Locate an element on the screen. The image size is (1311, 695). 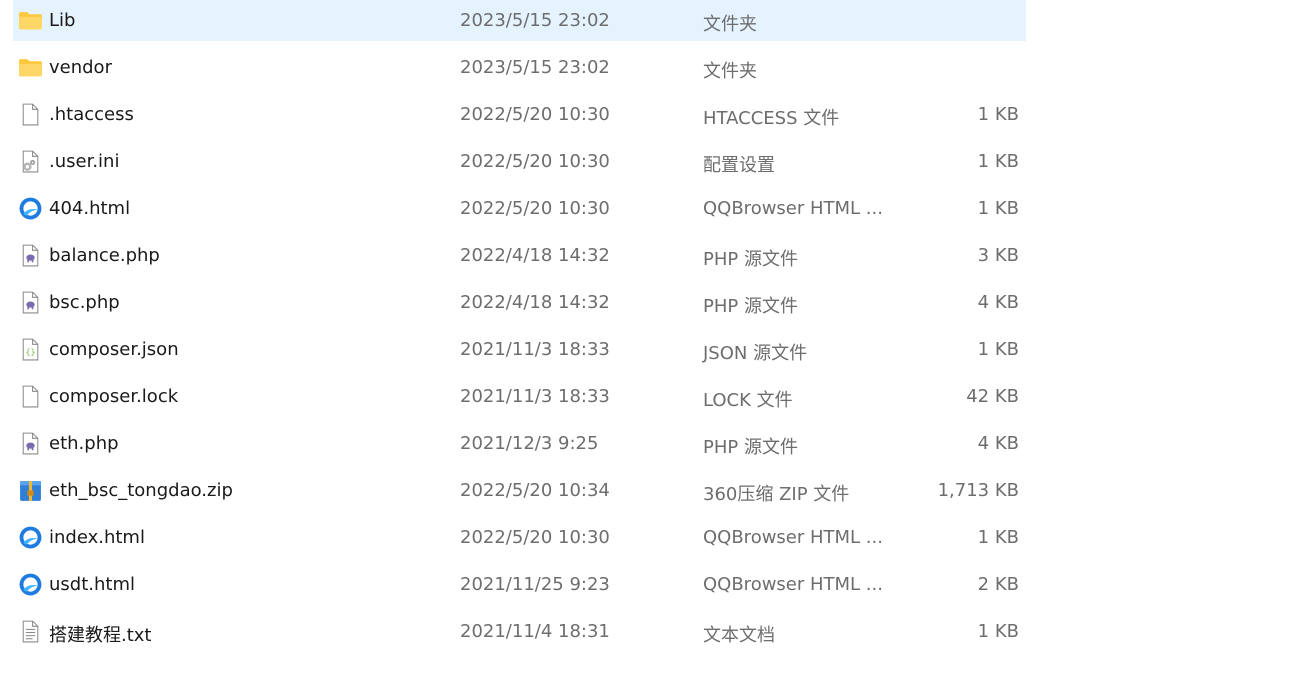
file-name: index.html is located at coordinates (97, 537).